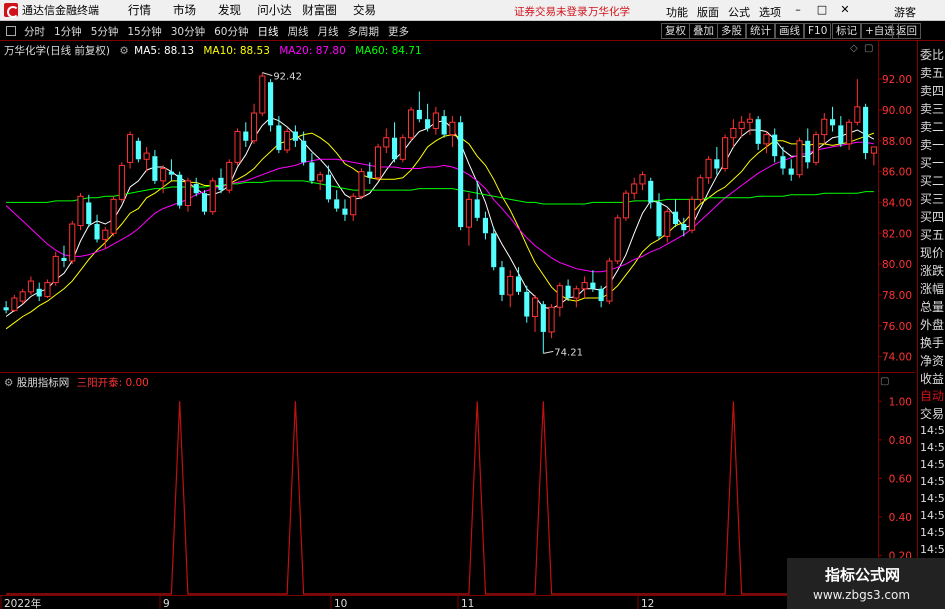 The height and width of the screenshot is (609, 945). Describe the element at coordinates (11, 10) in the screenshot. I see `app-logo-icon` at that location.